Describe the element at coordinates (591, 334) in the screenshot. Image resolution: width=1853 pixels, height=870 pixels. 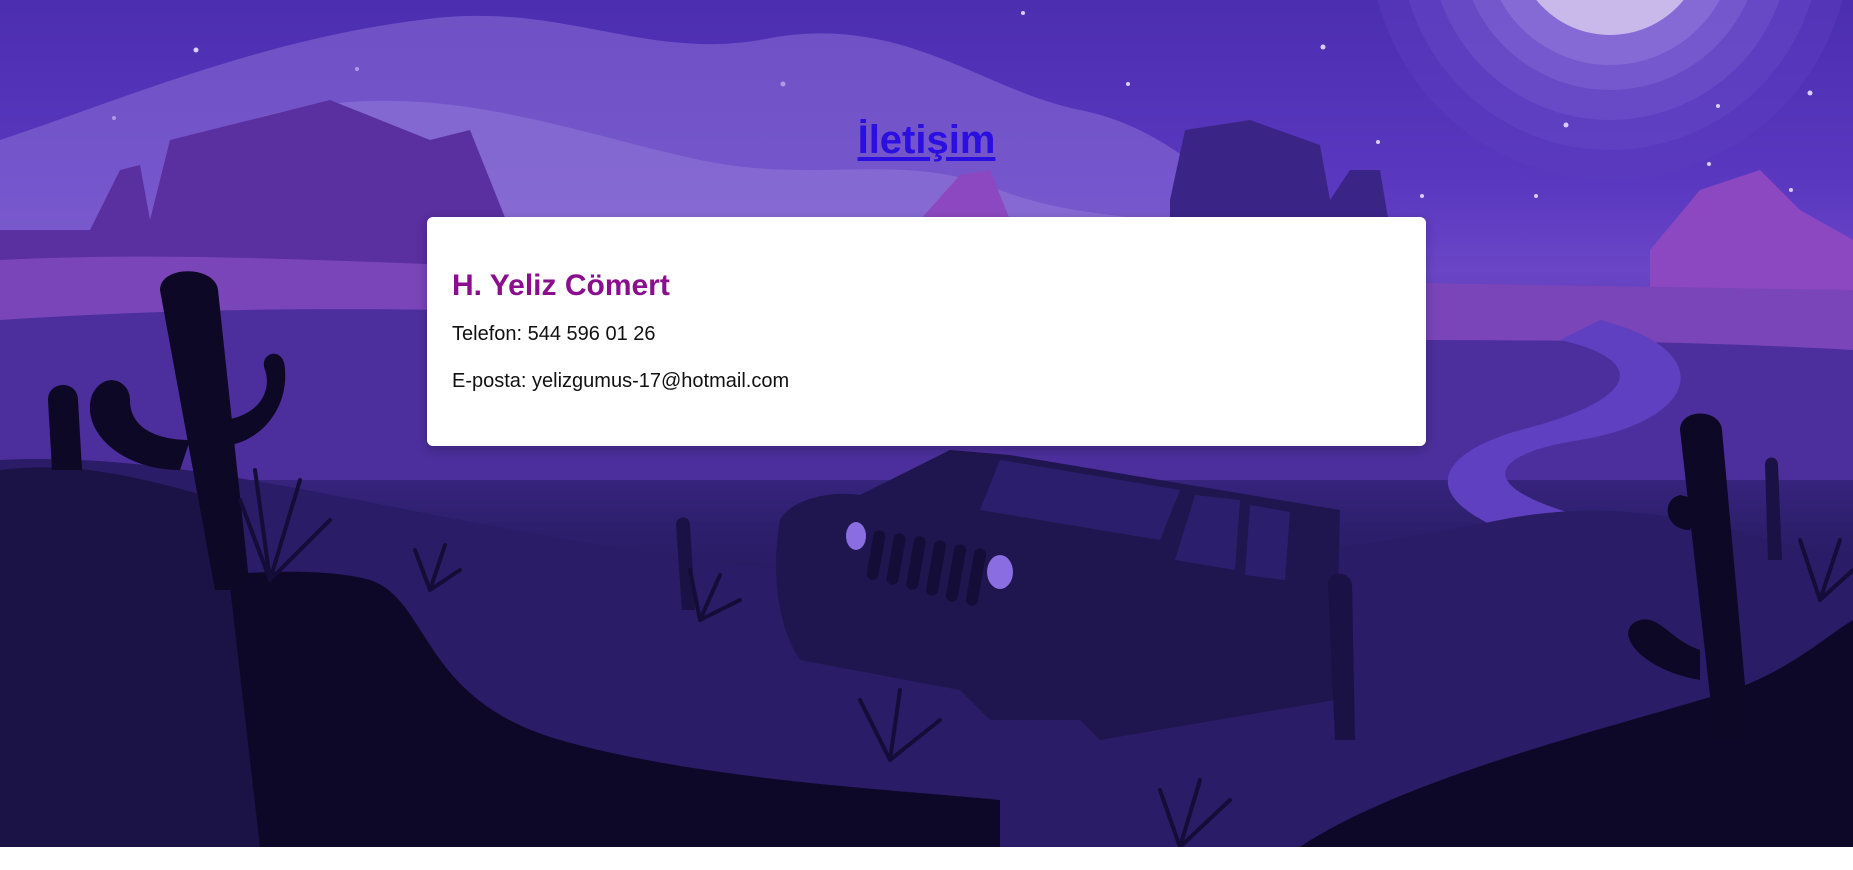
I see `phone-value: 544 596 01 26` at that location.